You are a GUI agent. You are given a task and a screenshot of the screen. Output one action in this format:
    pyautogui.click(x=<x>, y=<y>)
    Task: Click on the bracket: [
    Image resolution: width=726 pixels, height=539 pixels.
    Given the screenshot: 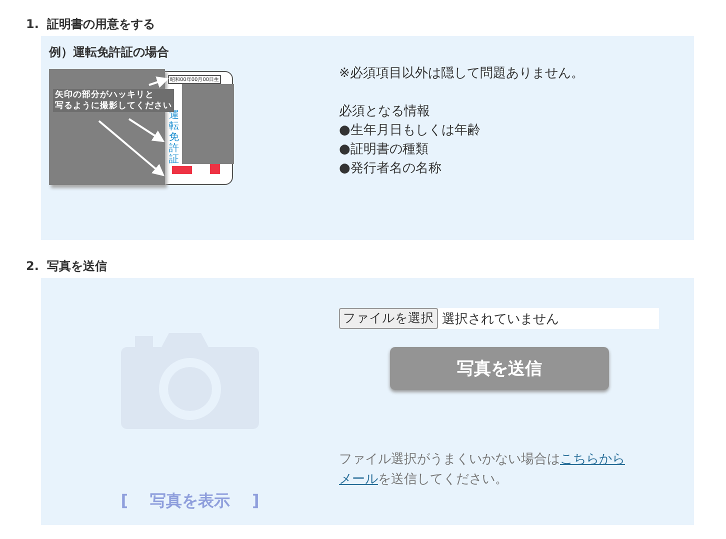 What is the action you would take?
    pyautogui.click(x=124, y=501)
    